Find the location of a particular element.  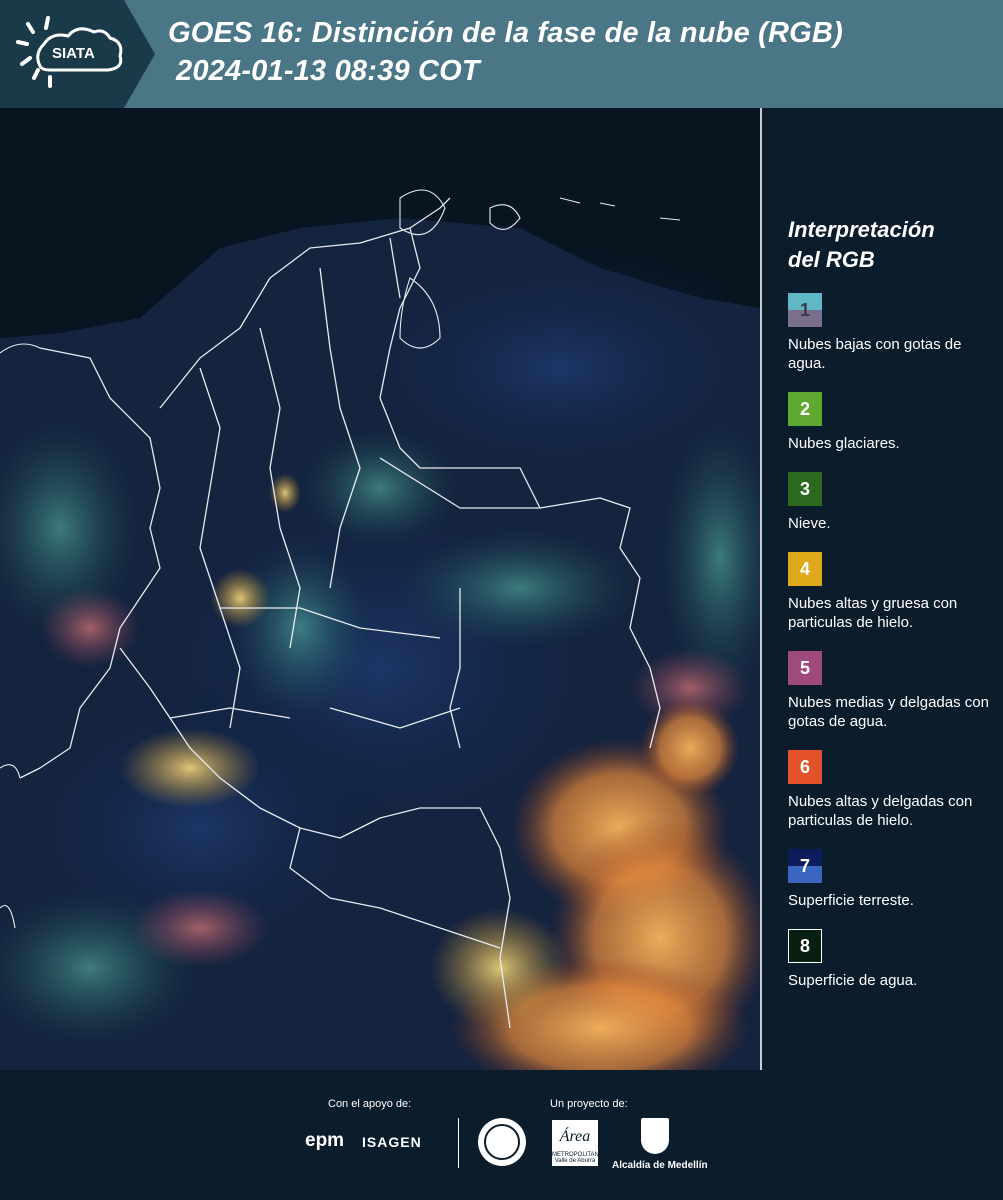

legend-swatch-1: 1 is located at coordinates (805, 310).